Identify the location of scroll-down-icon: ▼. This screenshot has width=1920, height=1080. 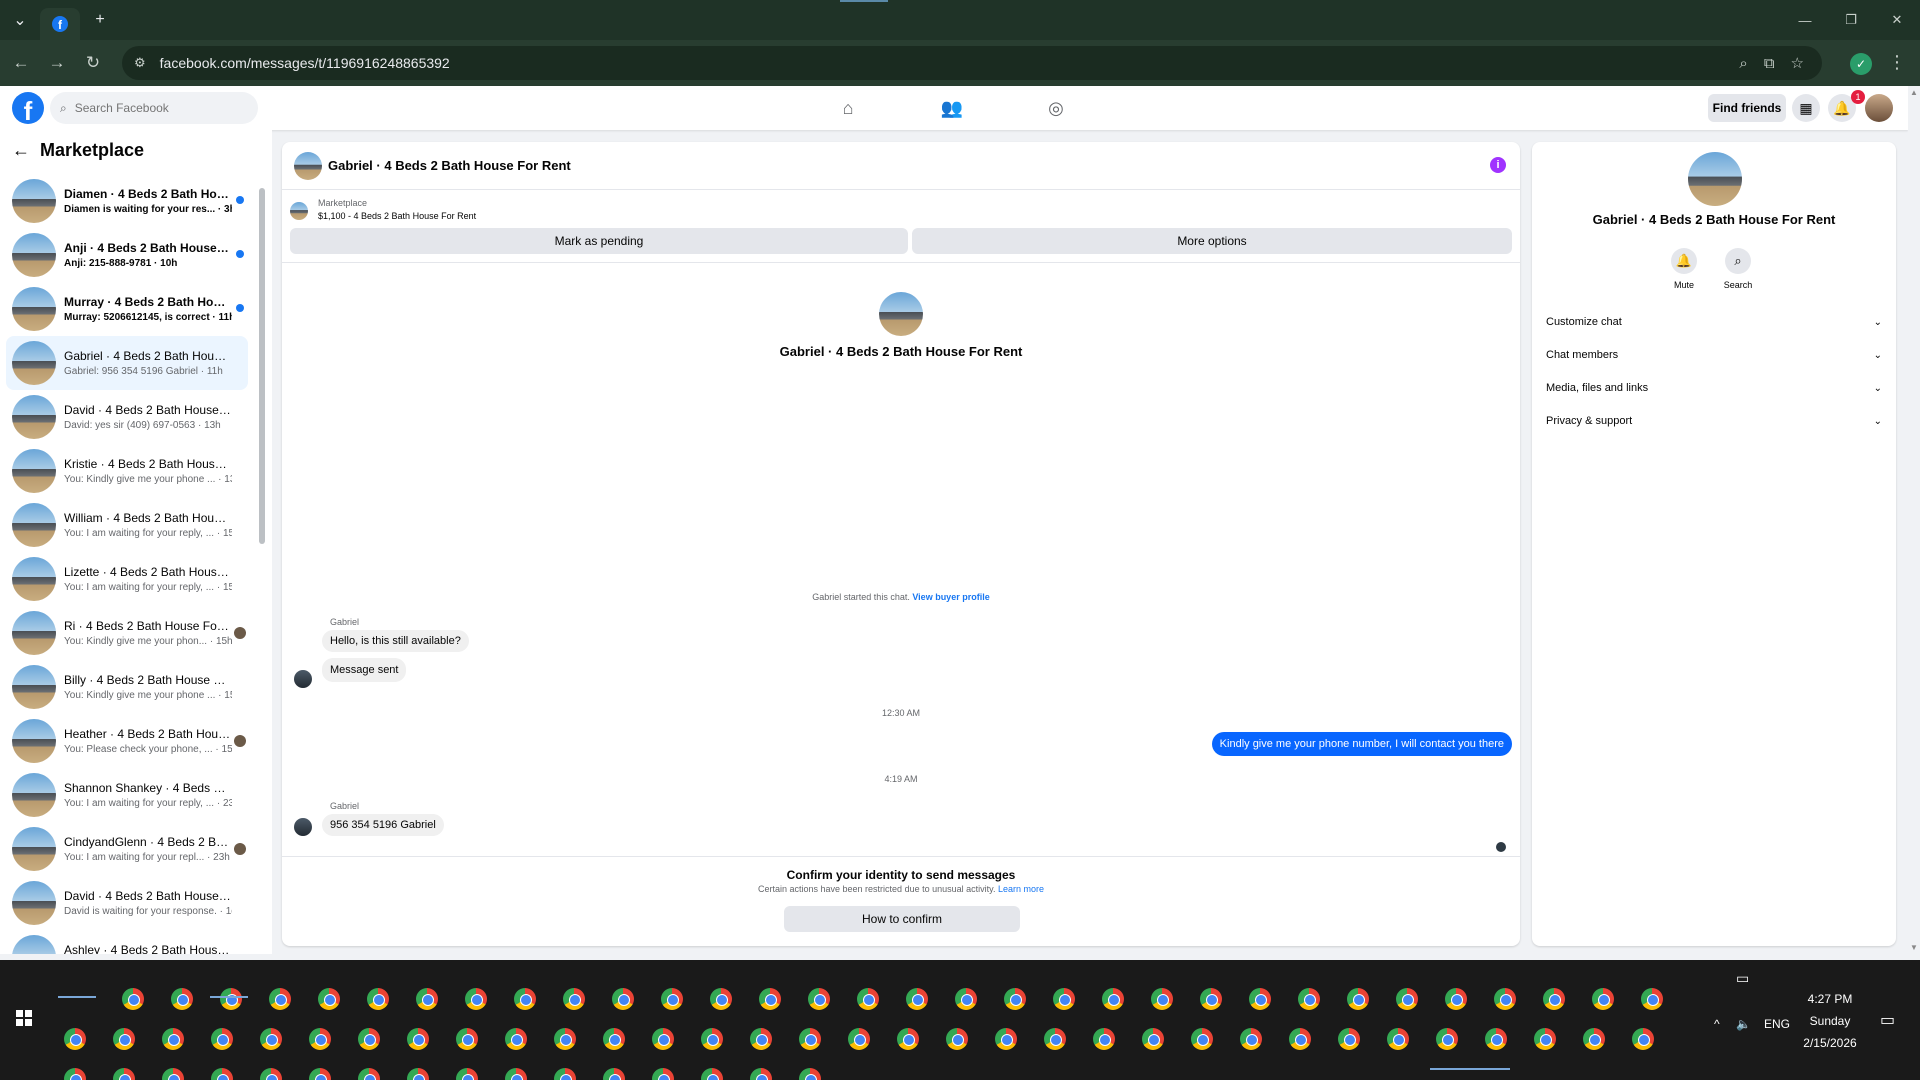
(1914, 947).